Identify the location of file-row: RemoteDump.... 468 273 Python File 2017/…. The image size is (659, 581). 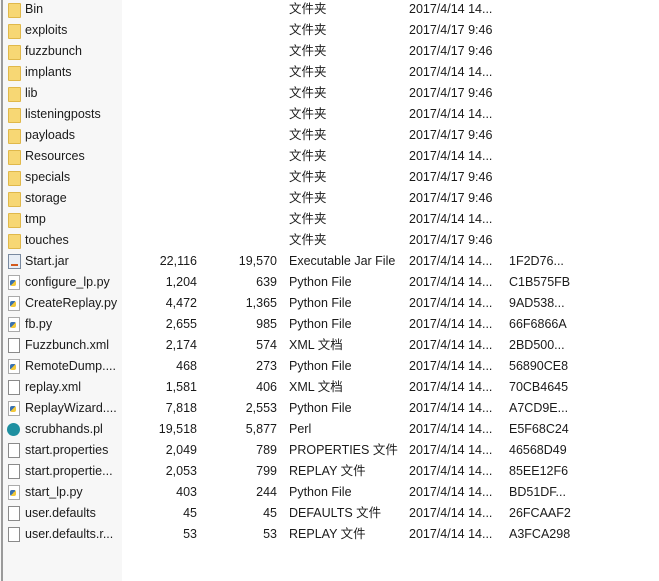
(329, 366).